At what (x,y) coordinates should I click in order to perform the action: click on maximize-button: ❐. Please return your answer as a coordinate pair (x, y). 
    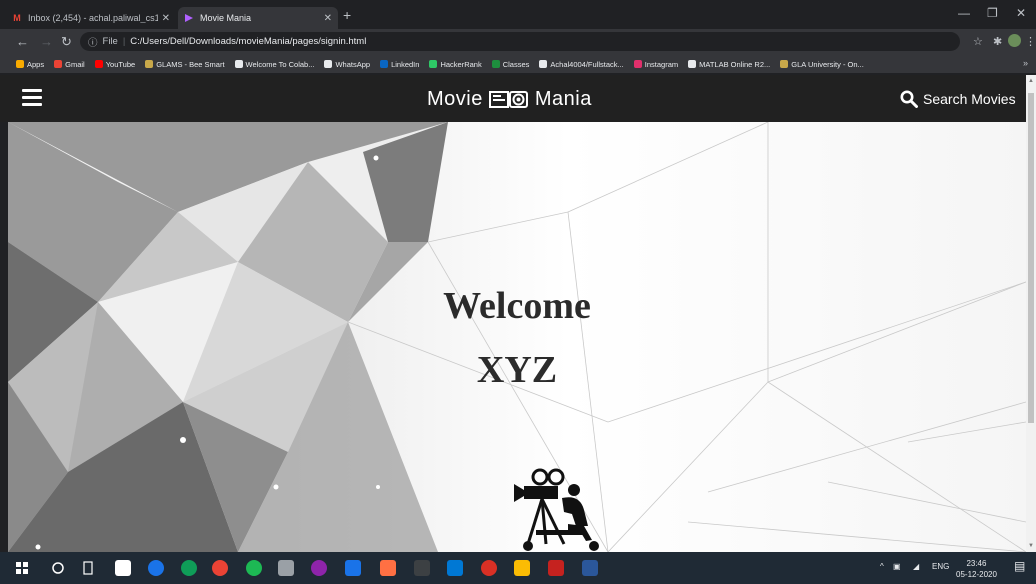
    Looking at the image, I should click on (992, 13).